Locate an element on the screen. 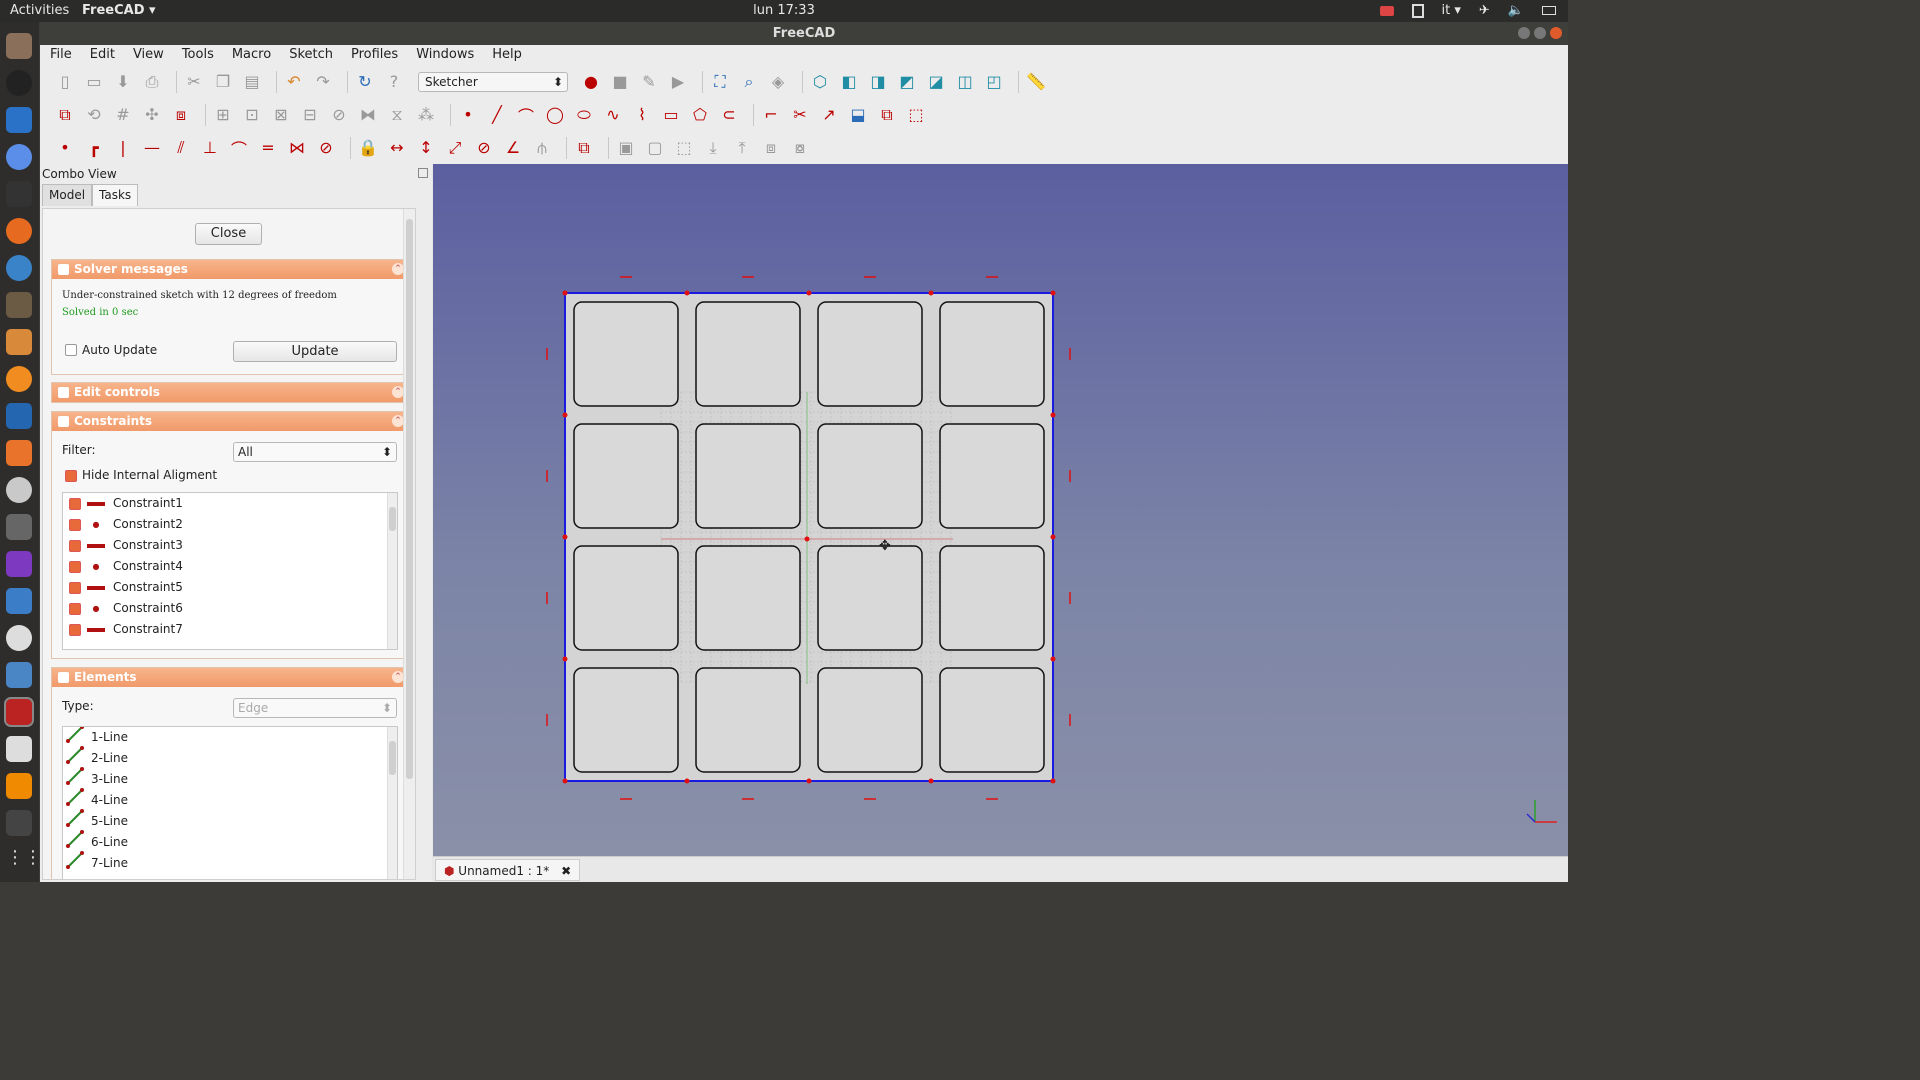  gimp-icon is located at coordinates (19, 305).